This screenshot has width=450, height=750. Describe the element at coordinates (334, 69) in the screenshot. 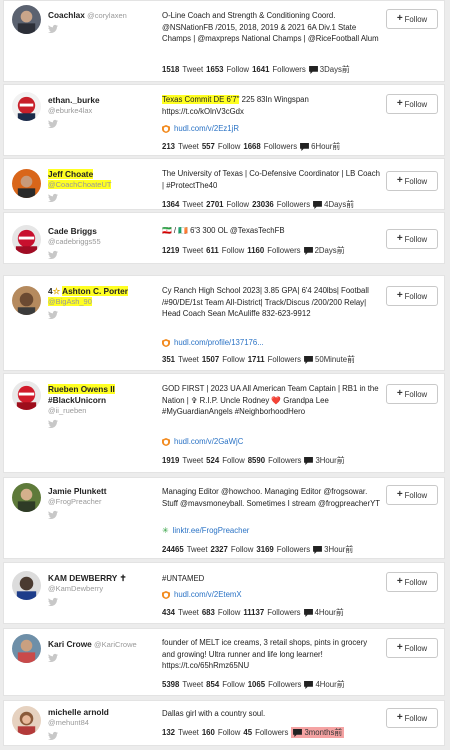

I see `last-active-time: 3Days前` at that location.